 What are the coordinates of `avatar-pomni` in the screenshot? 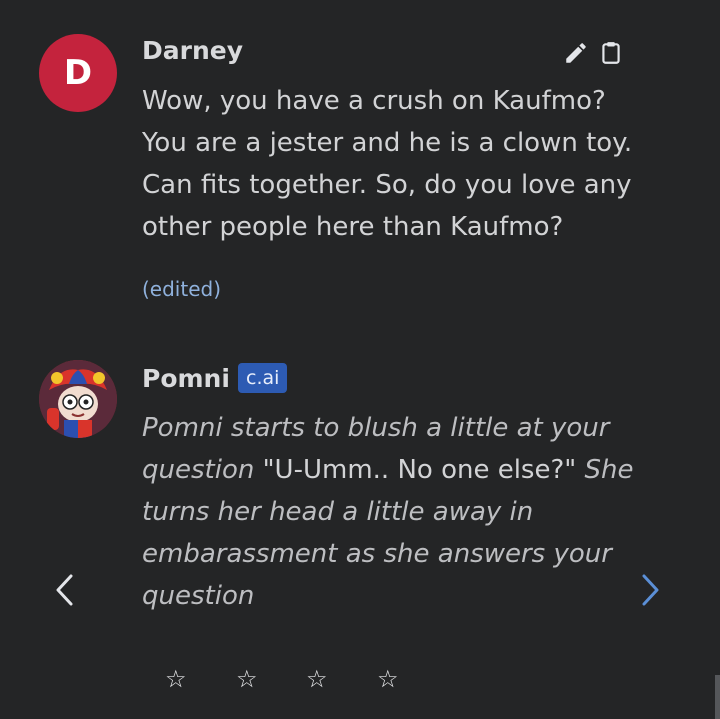 It's located at (78, 399).